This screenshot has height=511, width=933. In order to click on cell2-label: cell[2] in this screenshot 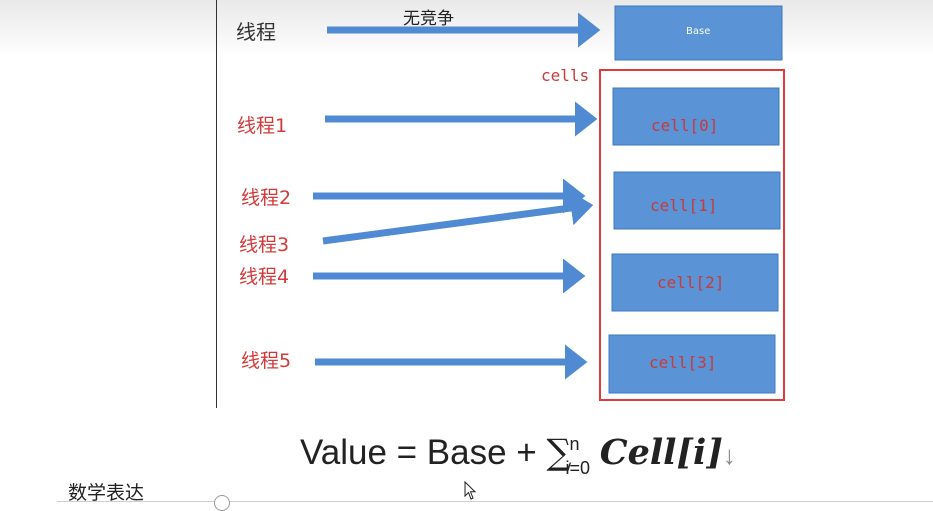, I will do `click(691, 282)`.